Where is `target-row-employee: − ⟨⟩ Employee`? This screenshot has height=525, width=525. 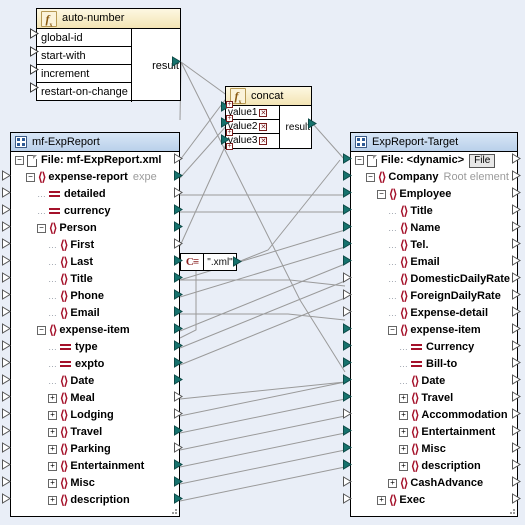
target-row-employee: − ⟨⟩ Employee is located at coordinates (434, 194).